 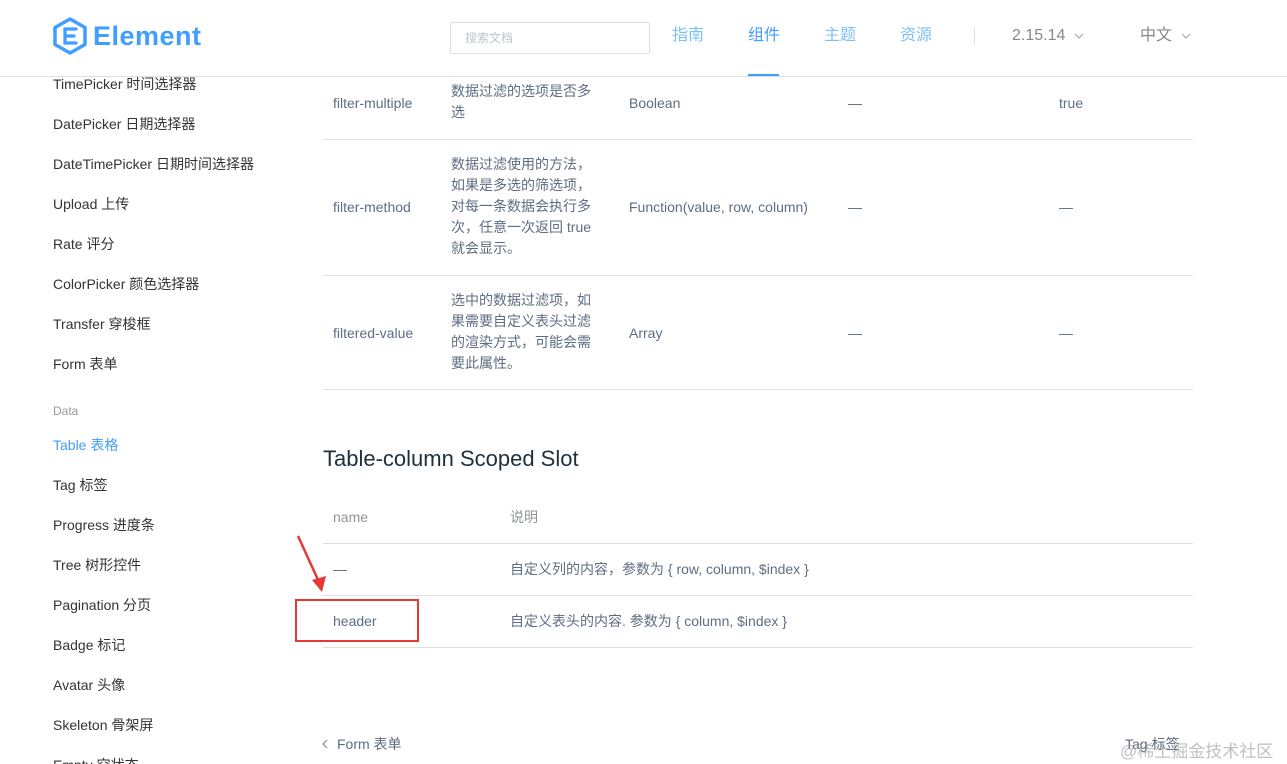 I want to click on logo: Element, so click(x=127, y=36).